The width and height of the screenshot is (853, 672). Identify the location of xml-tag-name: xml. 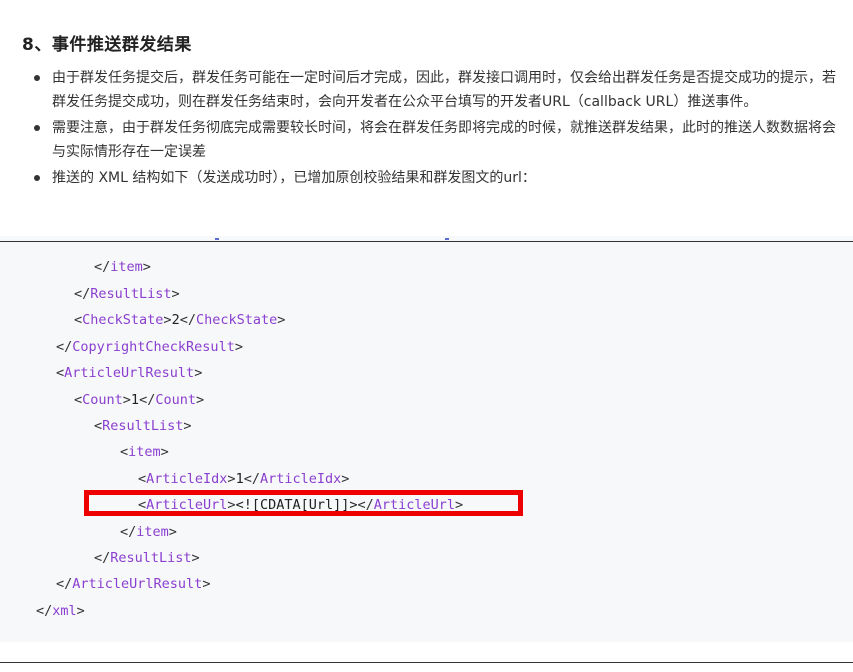
(64, 611).